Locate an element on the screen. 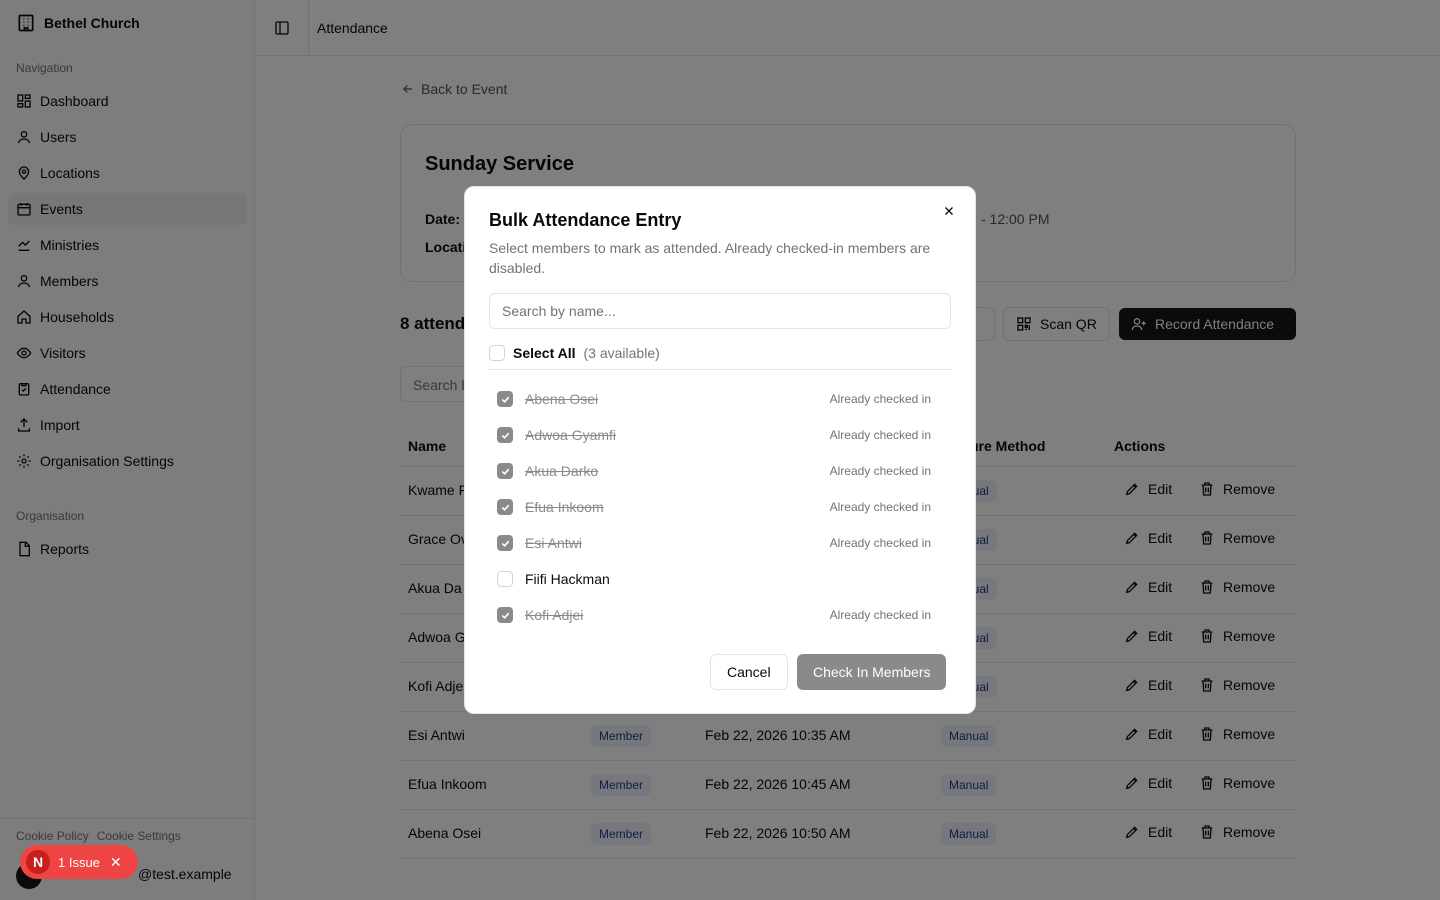 This screenshot has height=900, width=1440. member-row: Fiifi Hackman is located at coordinates (720, 579).